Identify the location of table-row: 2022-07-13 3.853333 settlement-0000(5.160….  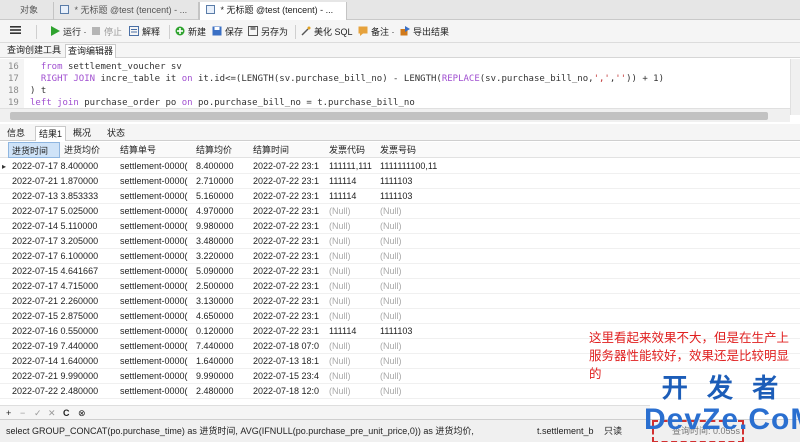
(400, 196).